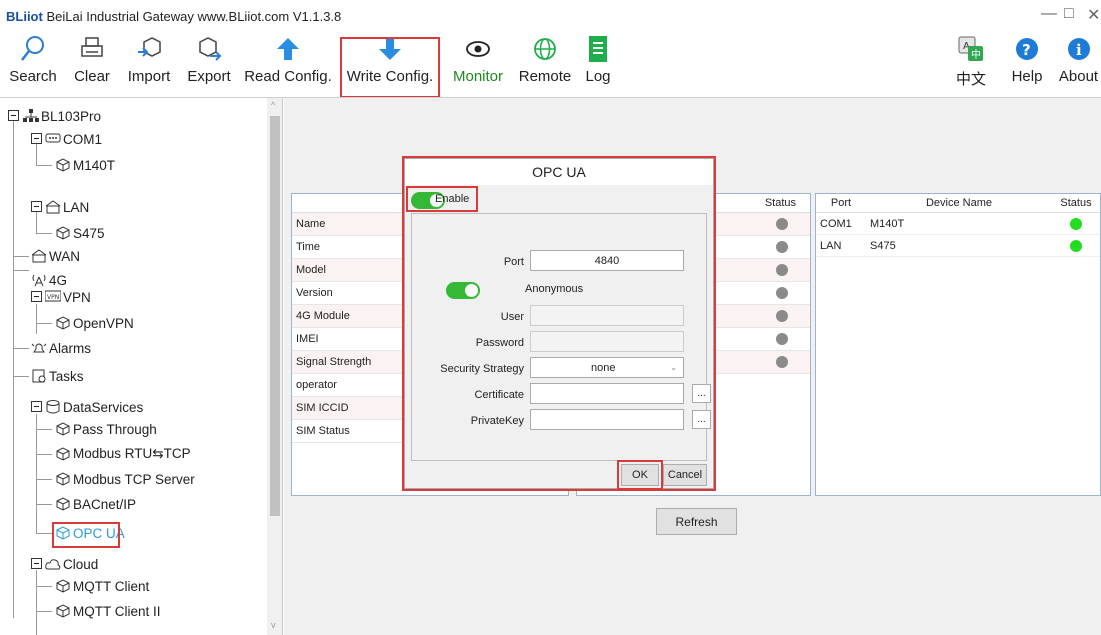  What do you see at coordinates (497, 421) in the screenshot?
I see `privatekey-label: PrivateKey` at bounding box center [497, 421].